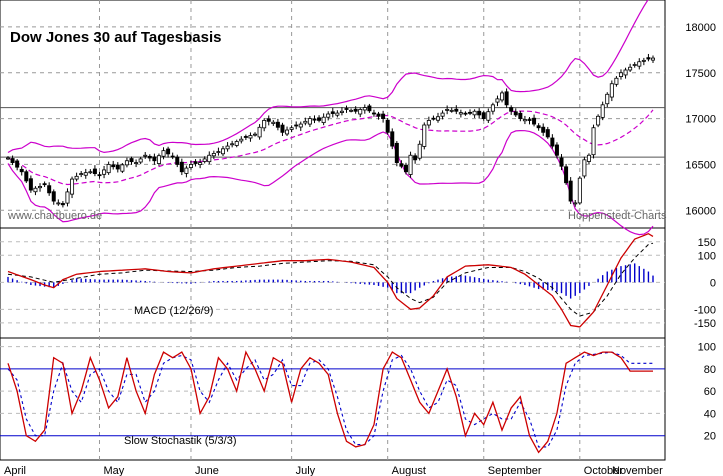 This screenshot has width=723, height=476. What do you see at coordinates (173, 311) in the screenshot?
I see `macd-label: MACD (12/26/9)` at bounding box center [173, 311].